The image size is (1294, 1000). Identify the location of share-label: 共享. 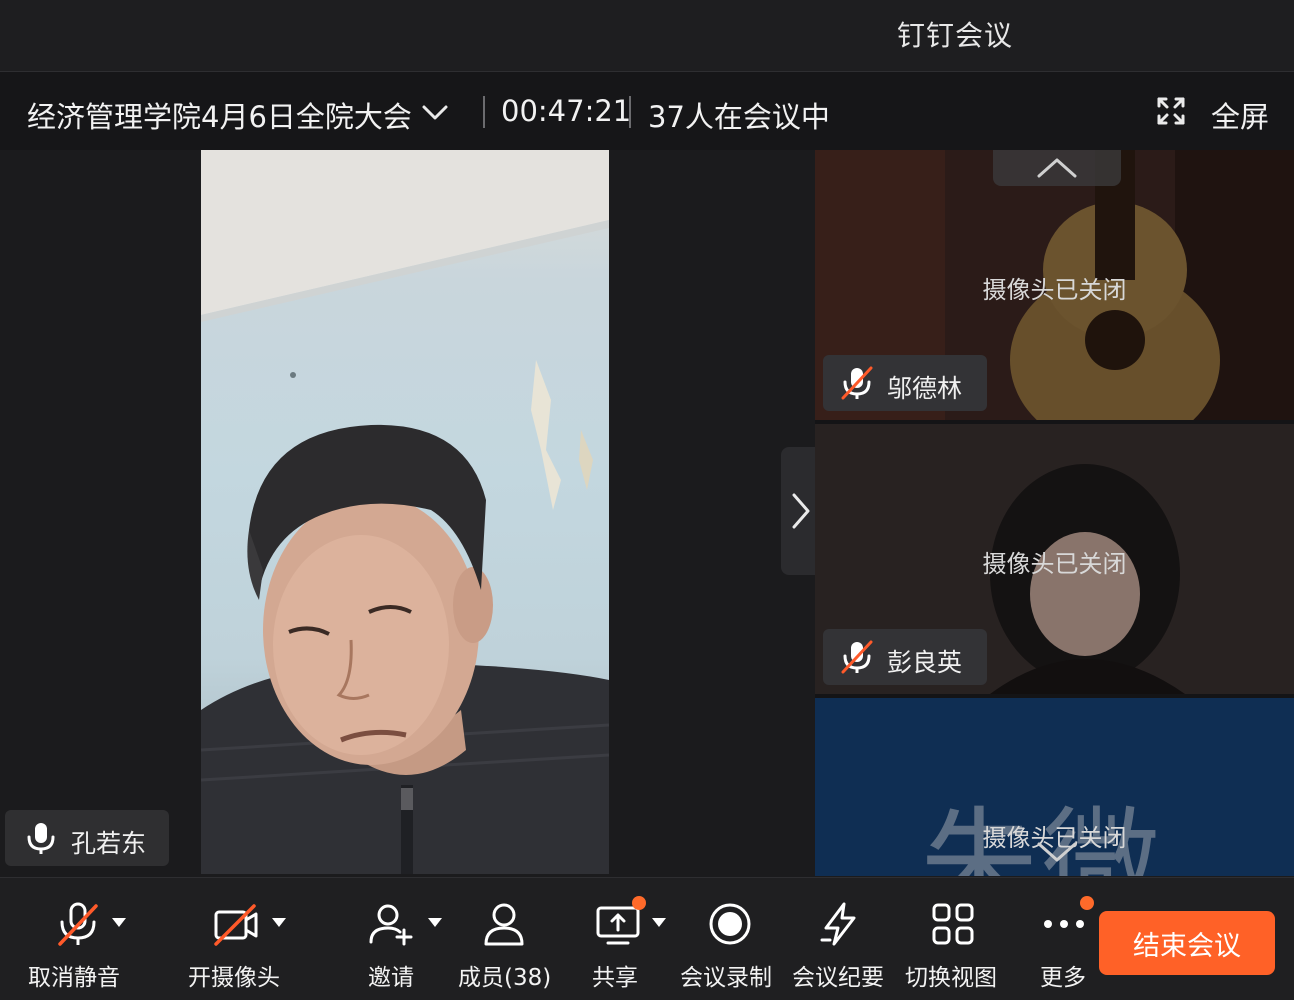
(615, 978).